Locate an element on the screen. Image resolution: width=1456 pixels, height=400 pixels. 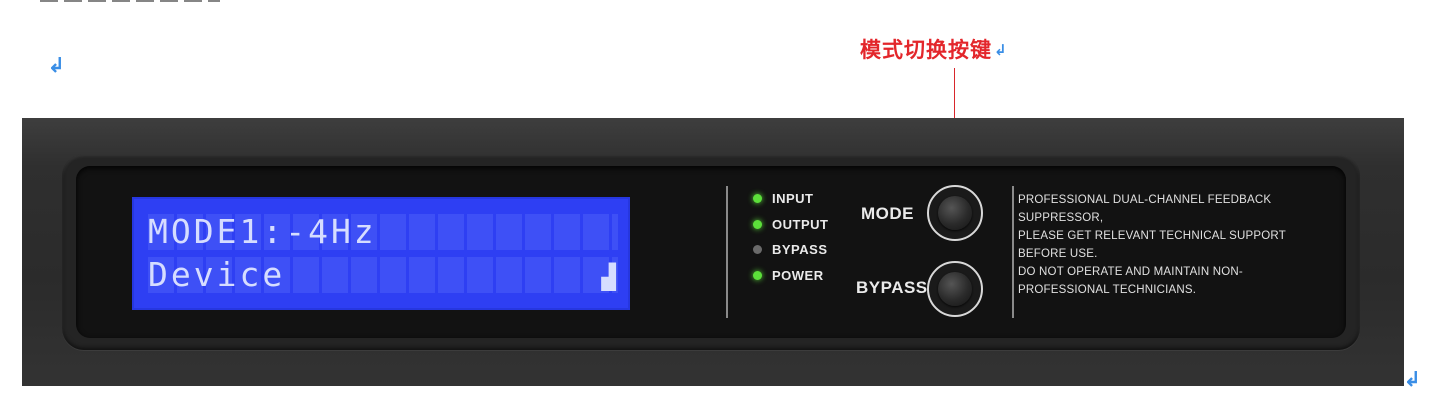
indicator-label: POWER is located at coordinates (798, 275).